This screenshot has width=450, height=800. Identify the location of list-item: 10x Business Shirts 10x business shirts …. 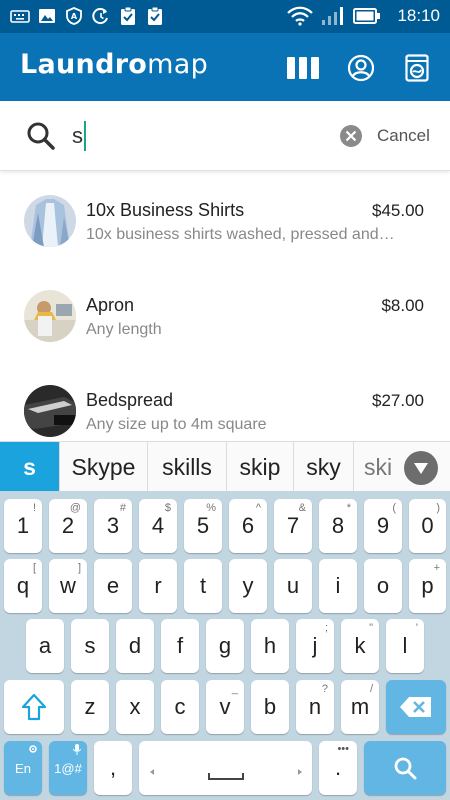
(225, 219).